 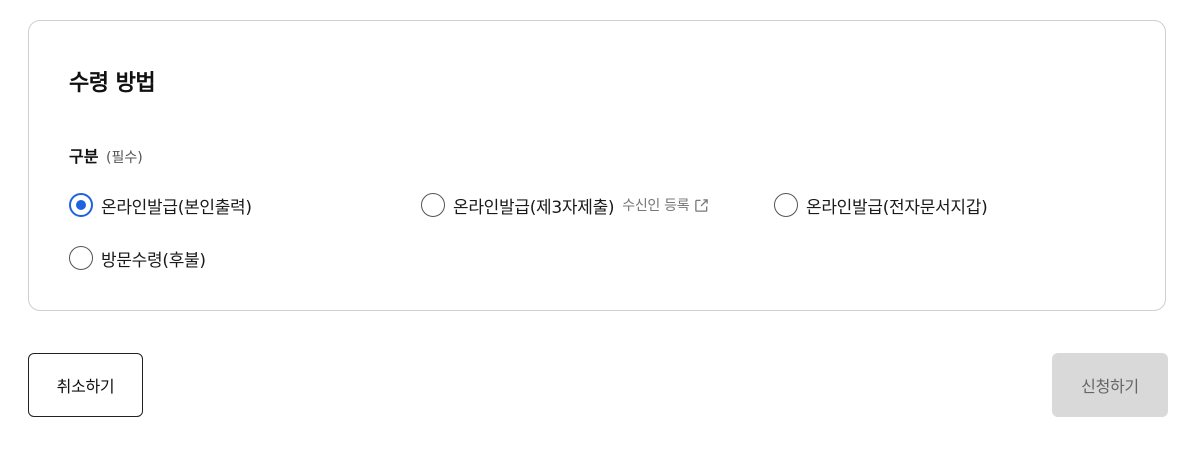 I want to click on section-title: 수령 방법, so click(x=112, y=83).